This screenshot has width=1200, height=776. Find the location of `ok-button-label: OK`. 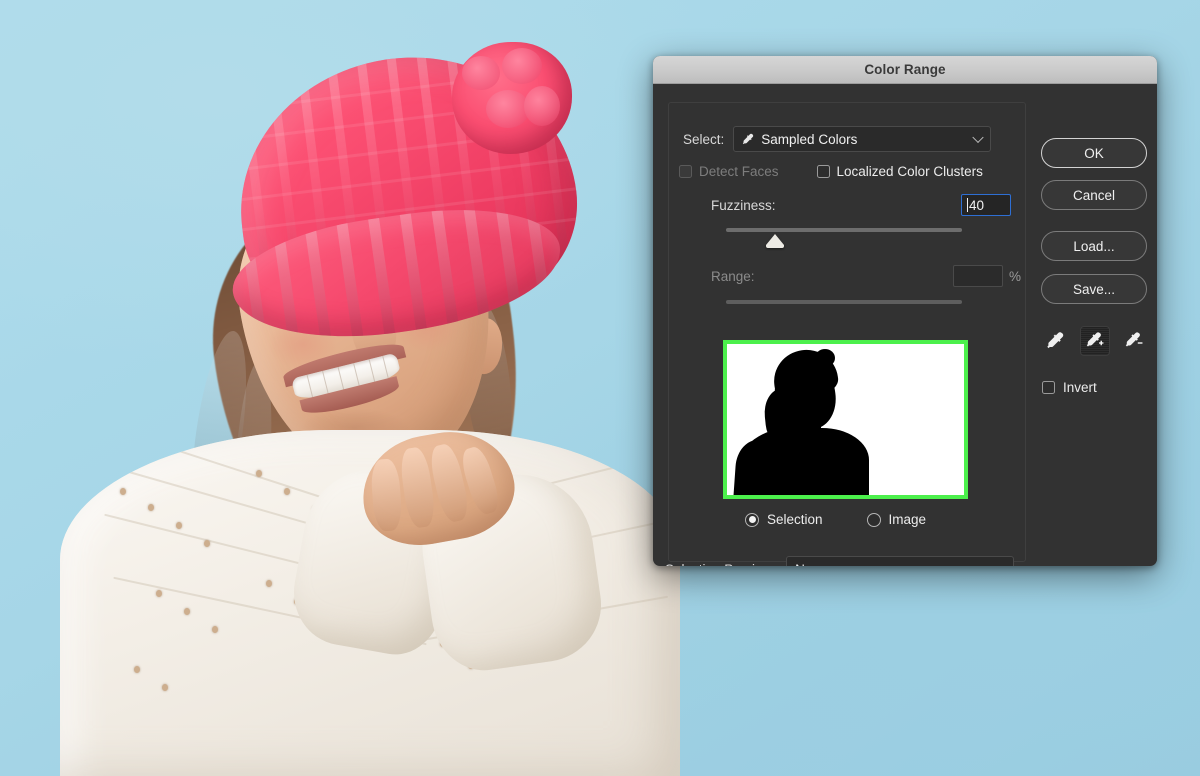

ok-button-label: OK is located at coordinates (1094, 153).